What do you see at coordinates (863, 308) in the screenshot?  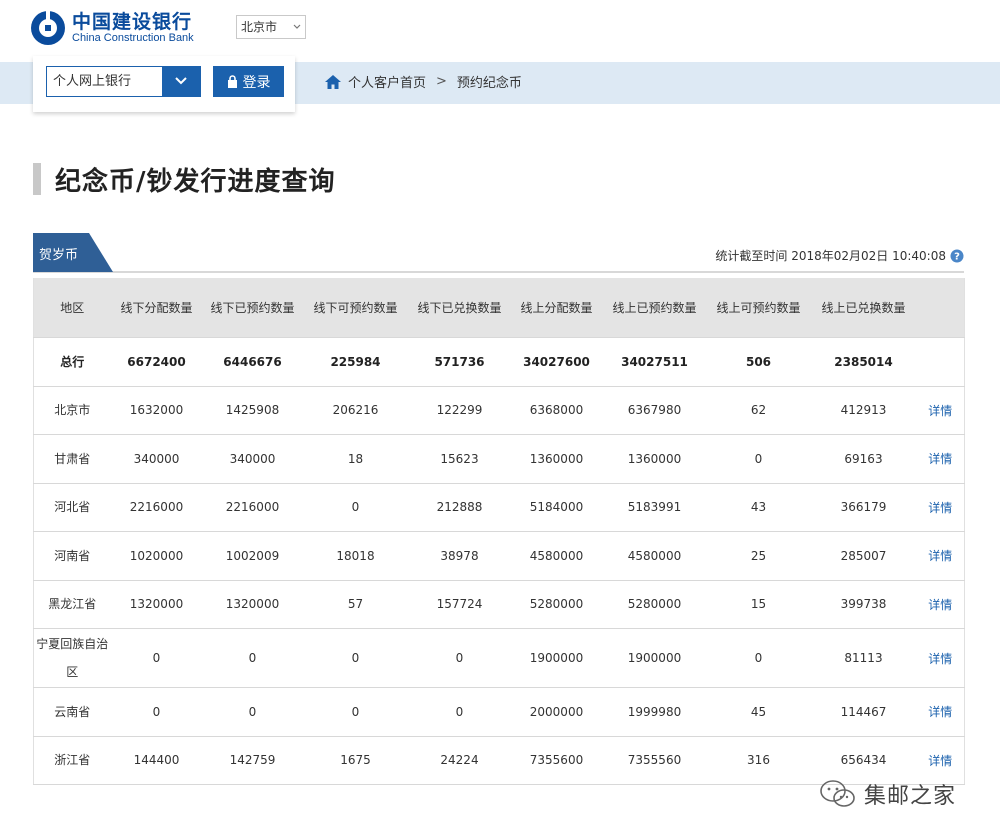 I see `column-header: 线上已兑换数量` at bounding box center [863, 308].